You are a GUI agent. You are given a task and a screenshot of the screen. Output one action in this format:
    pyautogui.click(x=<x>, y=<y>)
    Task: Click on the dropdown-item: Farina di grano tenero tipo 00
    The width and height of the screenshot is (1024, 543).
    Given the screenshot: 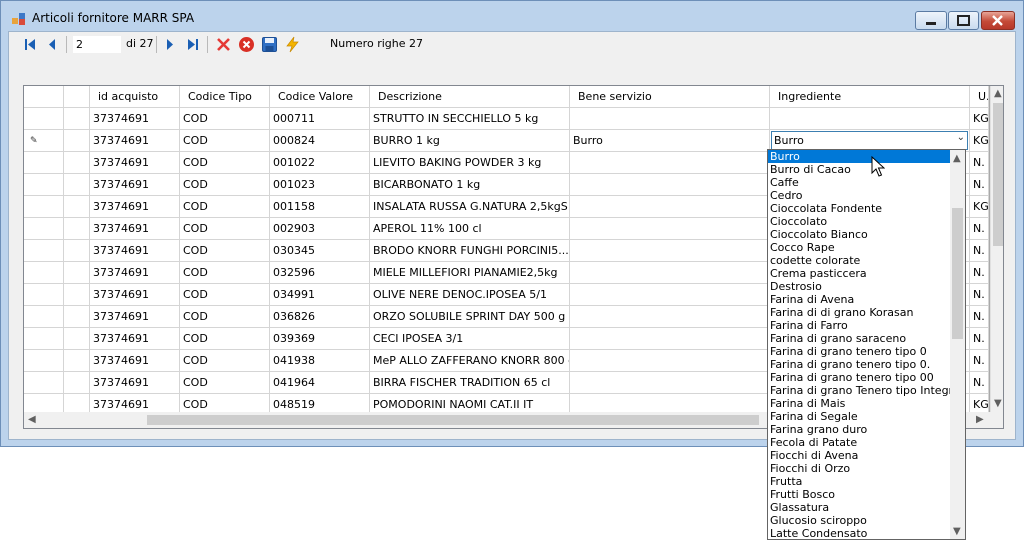 What is the action you would take?
    pyautogui.click(x=859, y=377)
    